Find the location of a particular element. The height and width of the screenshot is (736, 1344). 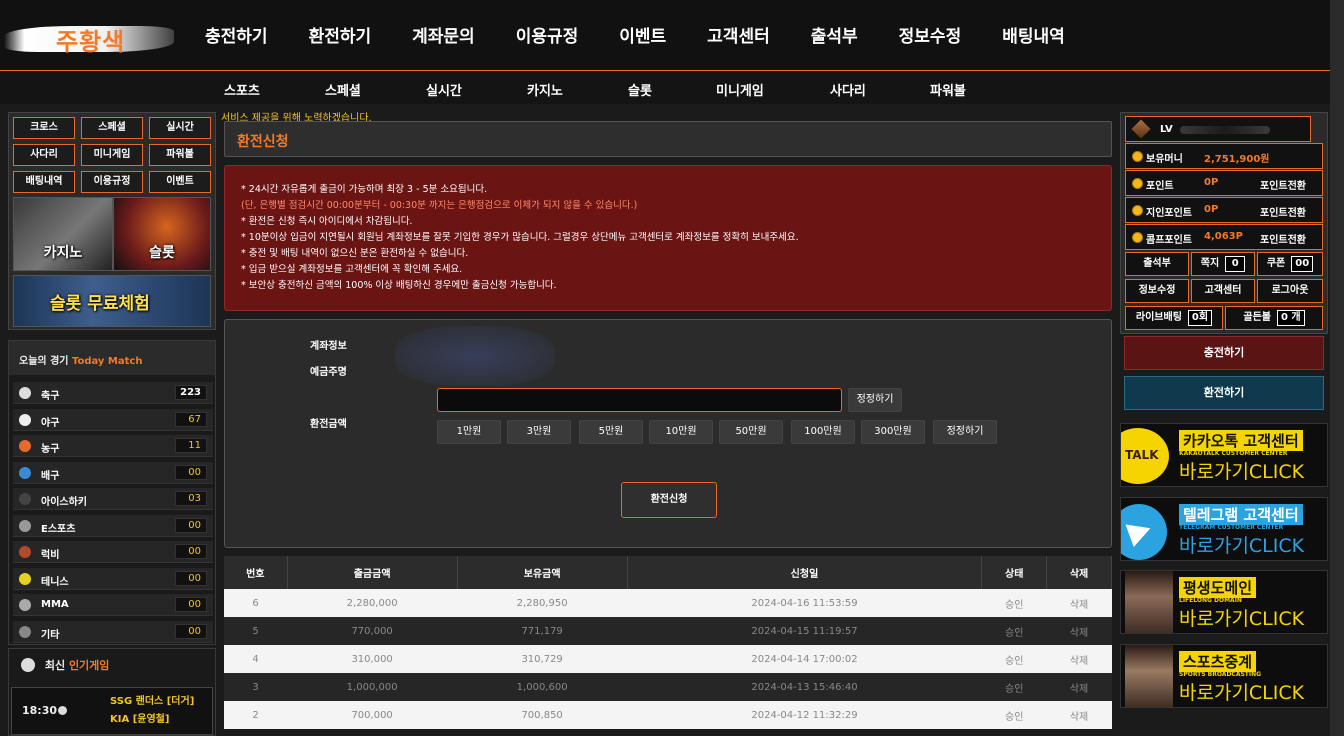

quick-amount-button: 50만원 is located at coordinates (751, 432).